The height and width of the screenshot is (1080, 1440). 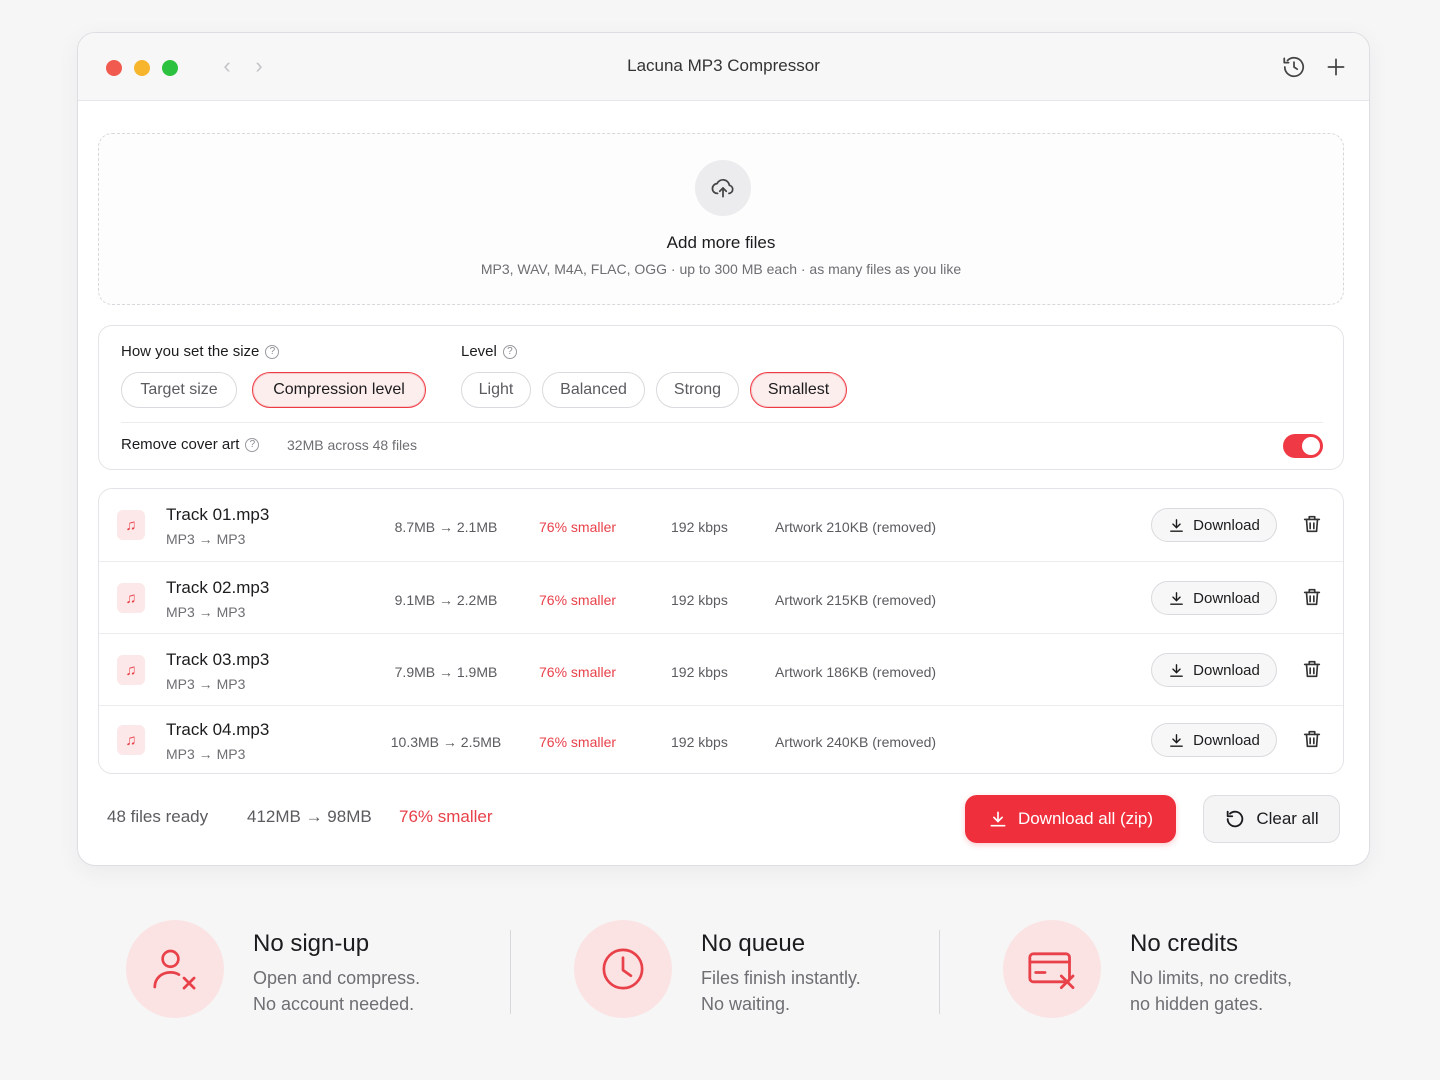 I want to click on summary-reduction: 76% smaller, so click(x=446, y=816).